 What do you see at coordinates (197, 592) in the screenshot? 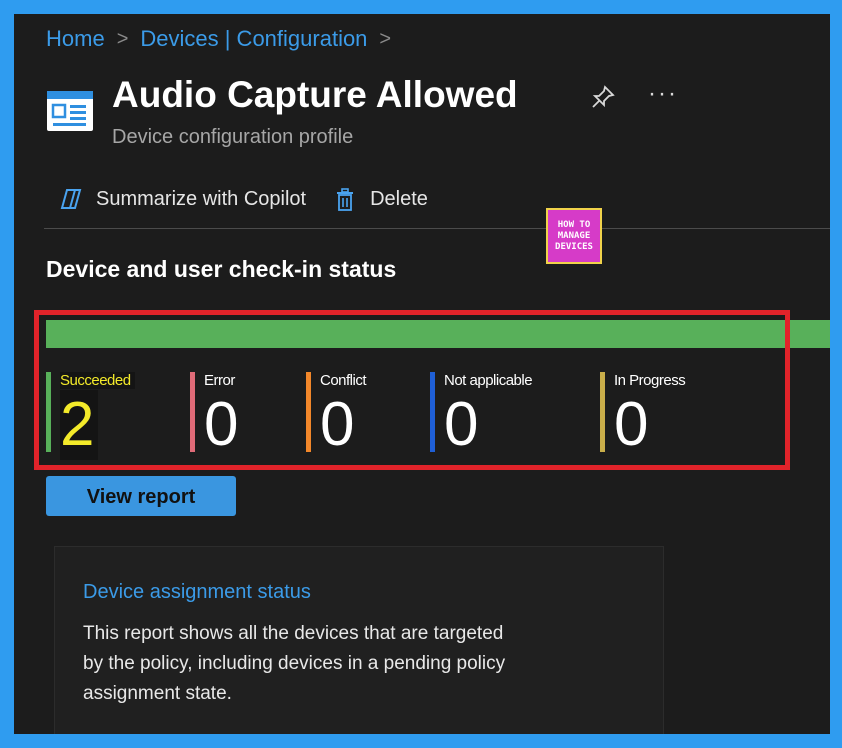
I see `card-title: Device assignment status` at bounding box center [197, 592].